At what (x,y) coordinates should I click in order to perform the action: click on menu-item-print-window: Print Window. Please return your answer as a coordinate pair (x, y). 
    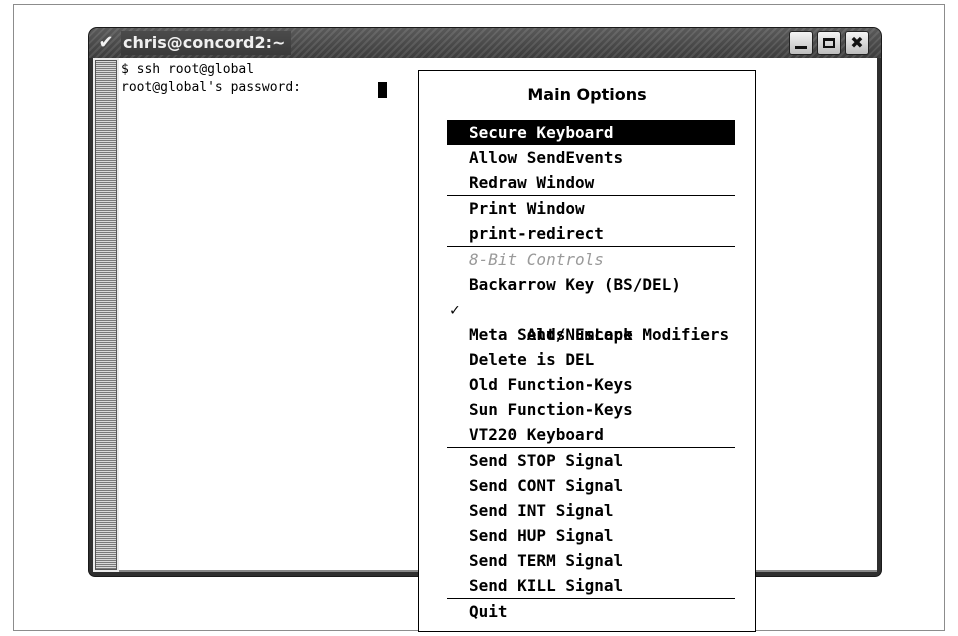
    Looking at the image, I should click on (591, 208).